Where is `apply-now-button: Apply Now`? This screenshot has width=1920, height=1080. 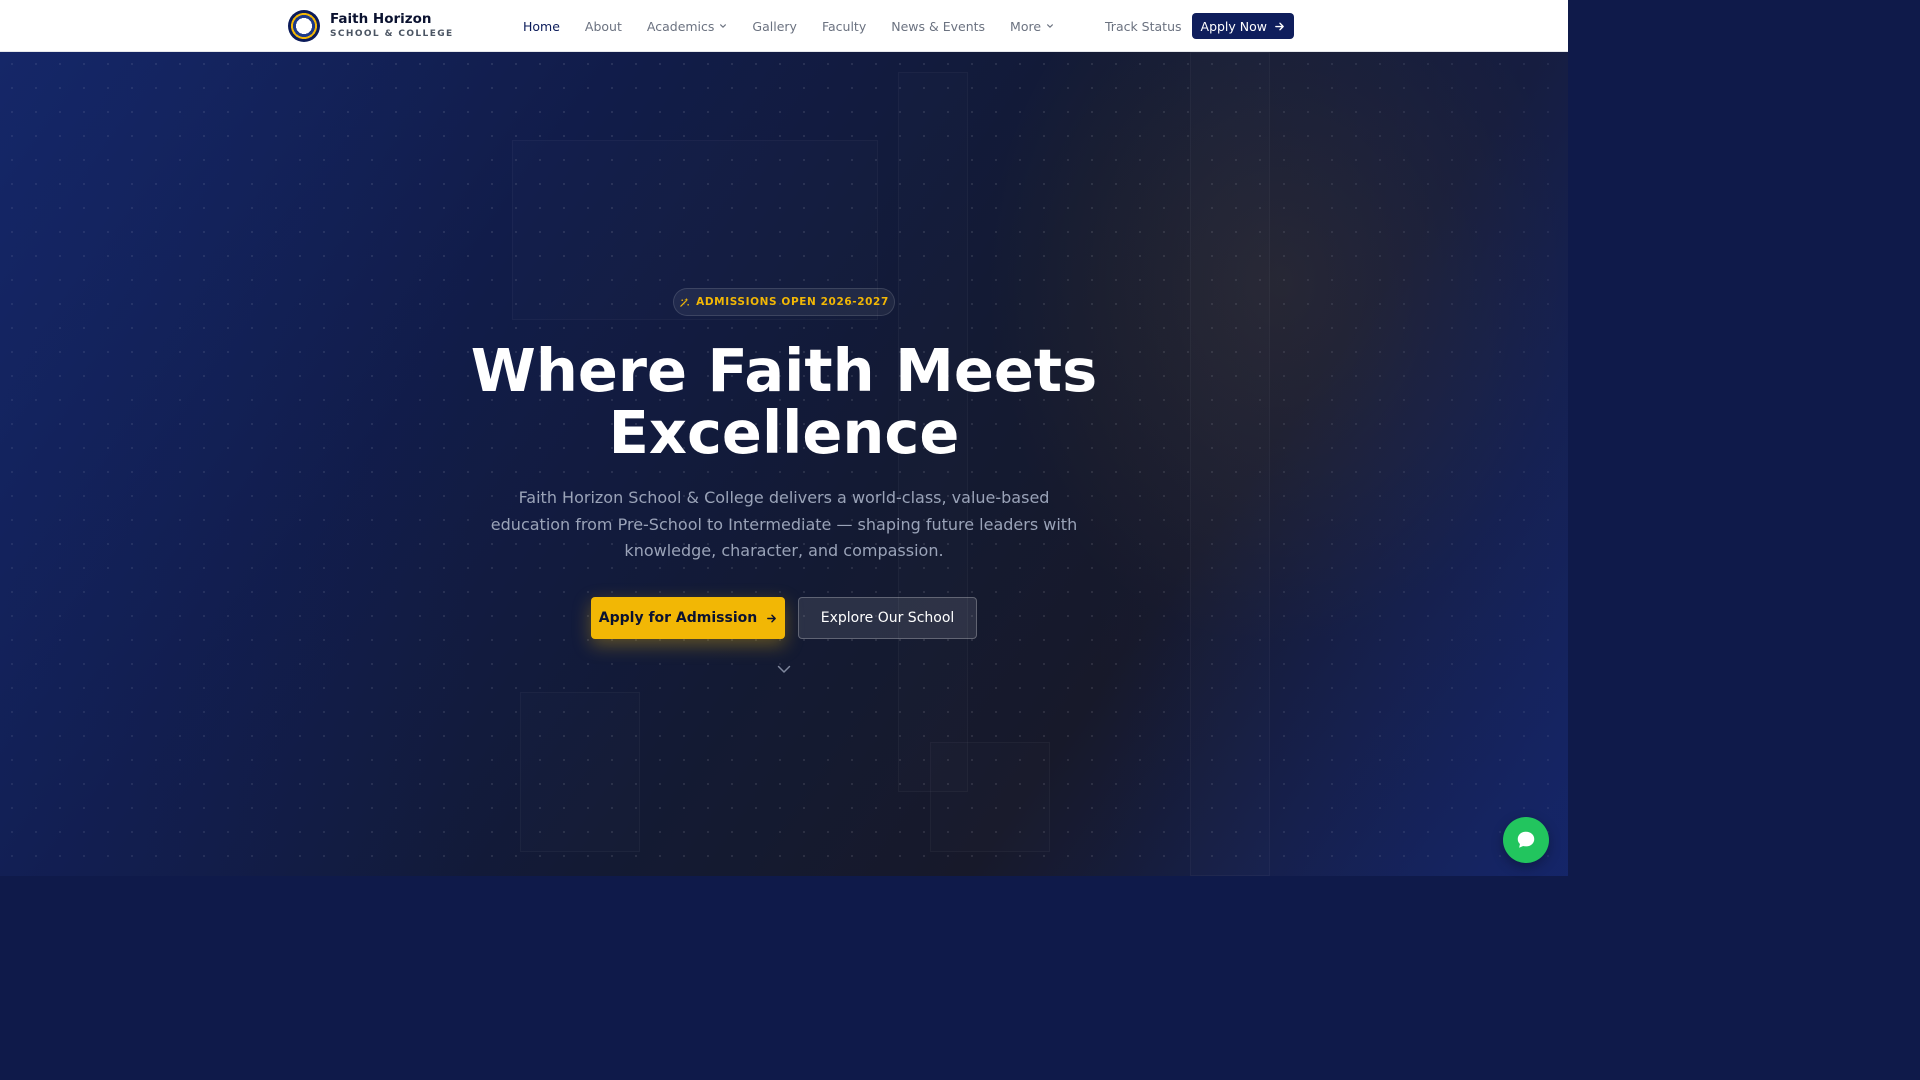
apply-now-button: Apply Now is located at coordinates (1243, 26).